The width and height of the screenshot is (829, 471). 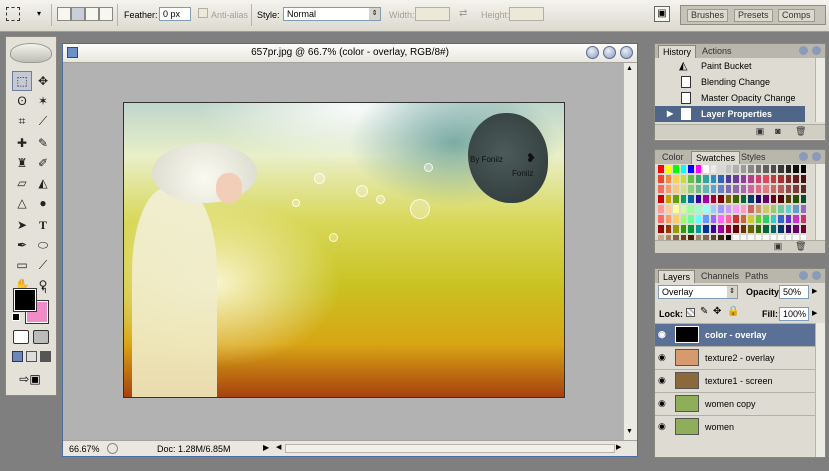 What do you see at coordinates (800, 246) in the screenshot?
I see `delete-swatch-icon: 🗑` at bounding box center [800, 246].